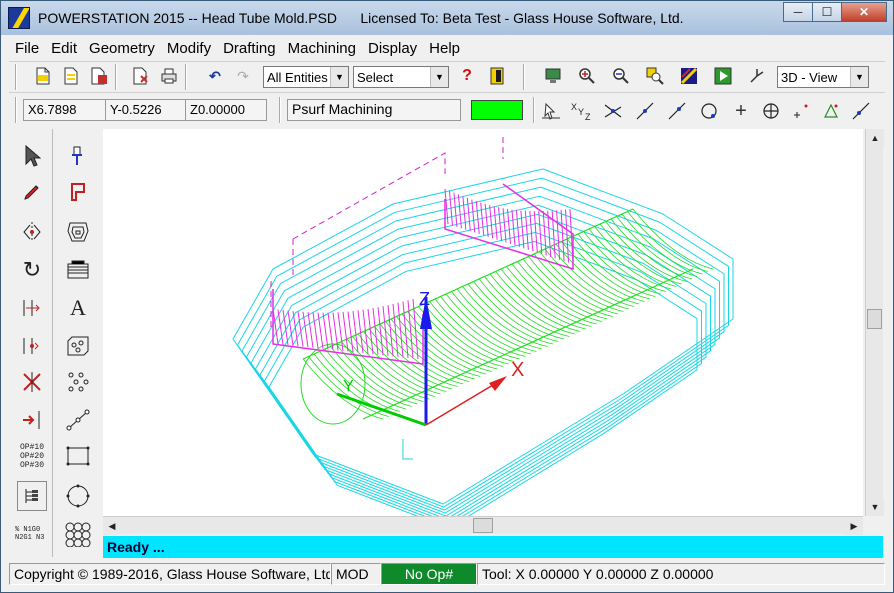 The width and height of the screenshot is (894, 593). I want to click on menu-geometry: Geometry, so click(122, 48).